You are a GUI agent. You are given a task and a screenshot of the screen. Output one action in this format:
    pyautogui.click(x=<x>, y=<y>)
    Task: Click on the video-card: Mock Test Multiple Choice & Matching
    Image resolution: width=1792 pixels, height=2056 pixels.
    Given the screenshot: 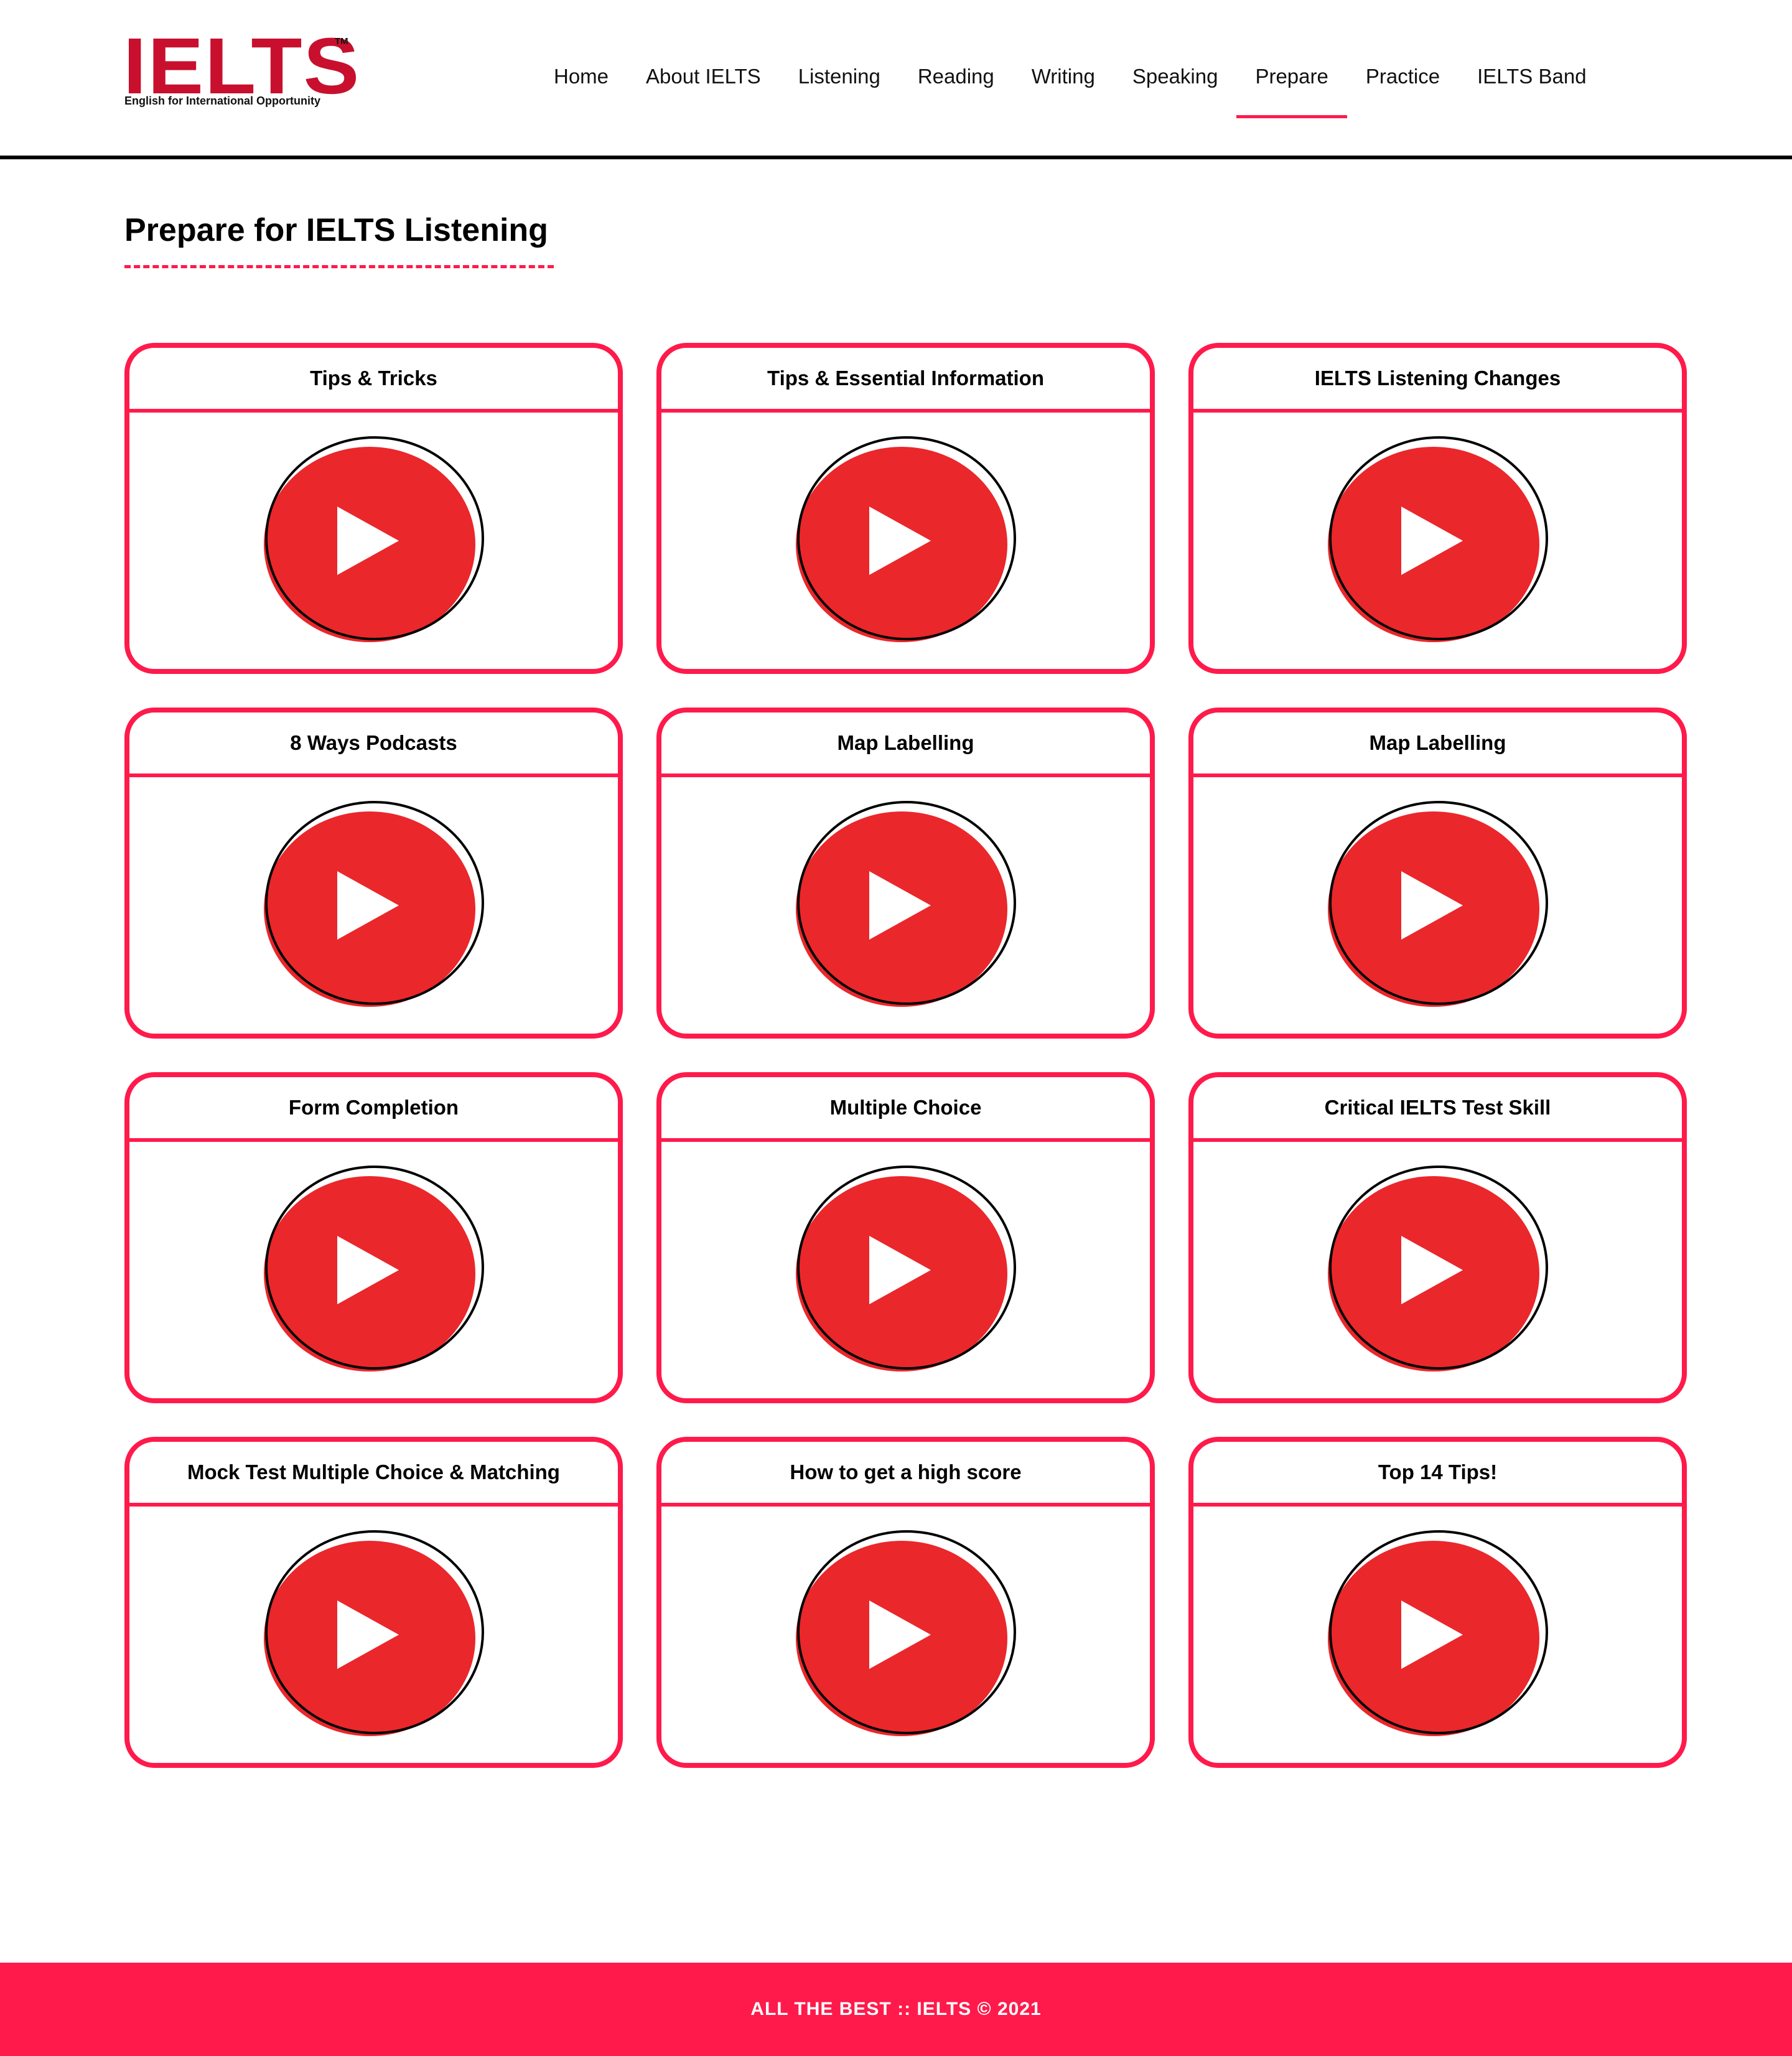 What is the action you would take?
    pyautogui.click(x=373, y=1603)
    